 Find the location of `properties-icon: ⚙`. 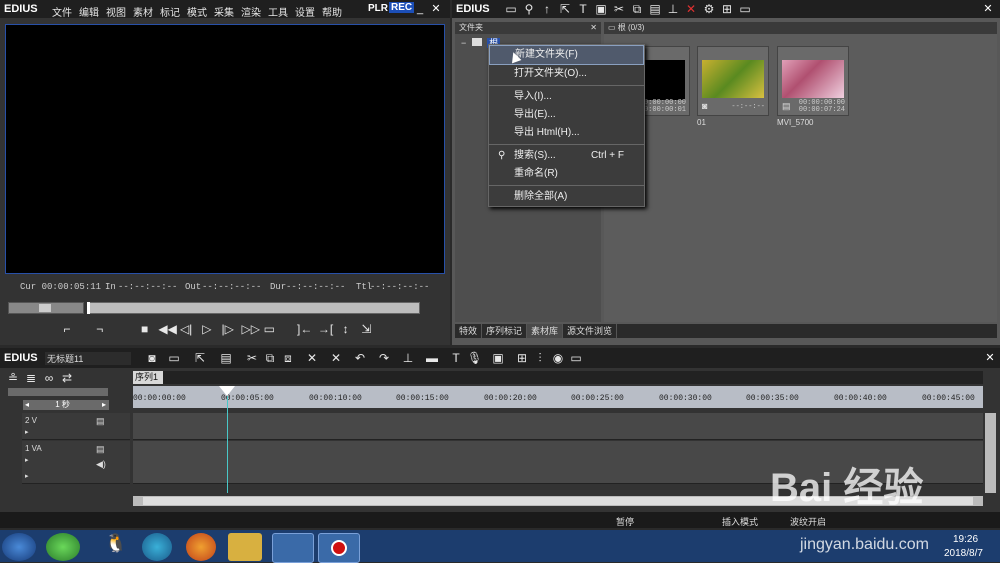

properties-icon: ⚙ is located at coordinates (709, 9).